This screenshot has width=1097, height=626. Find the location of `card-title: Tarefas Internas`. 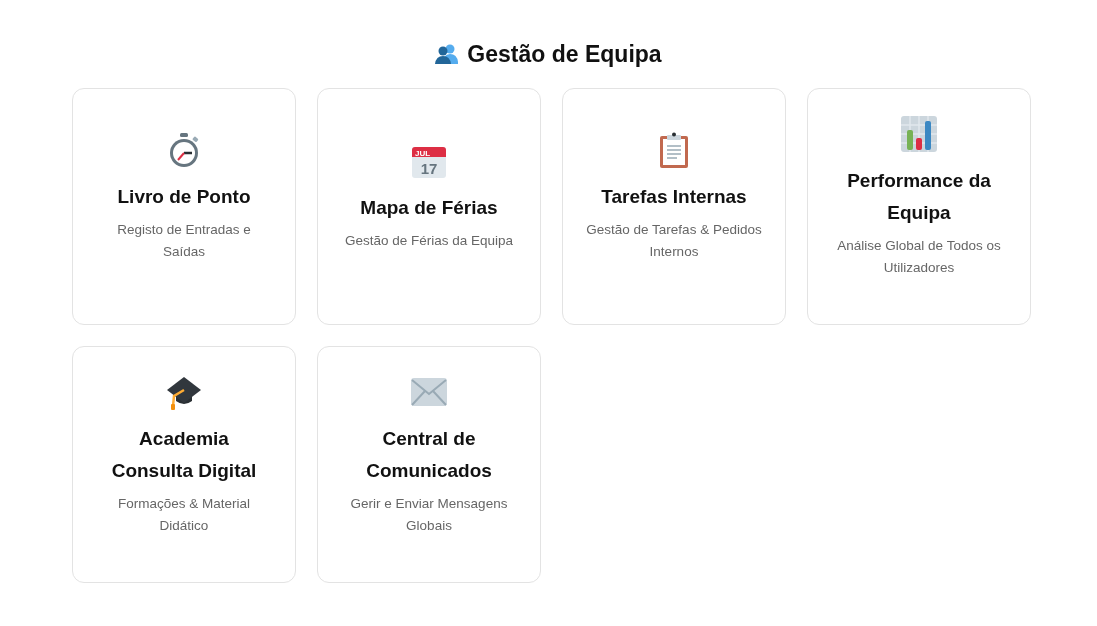

card-title: Tarefas Internas is located at coordinates (674, 196).